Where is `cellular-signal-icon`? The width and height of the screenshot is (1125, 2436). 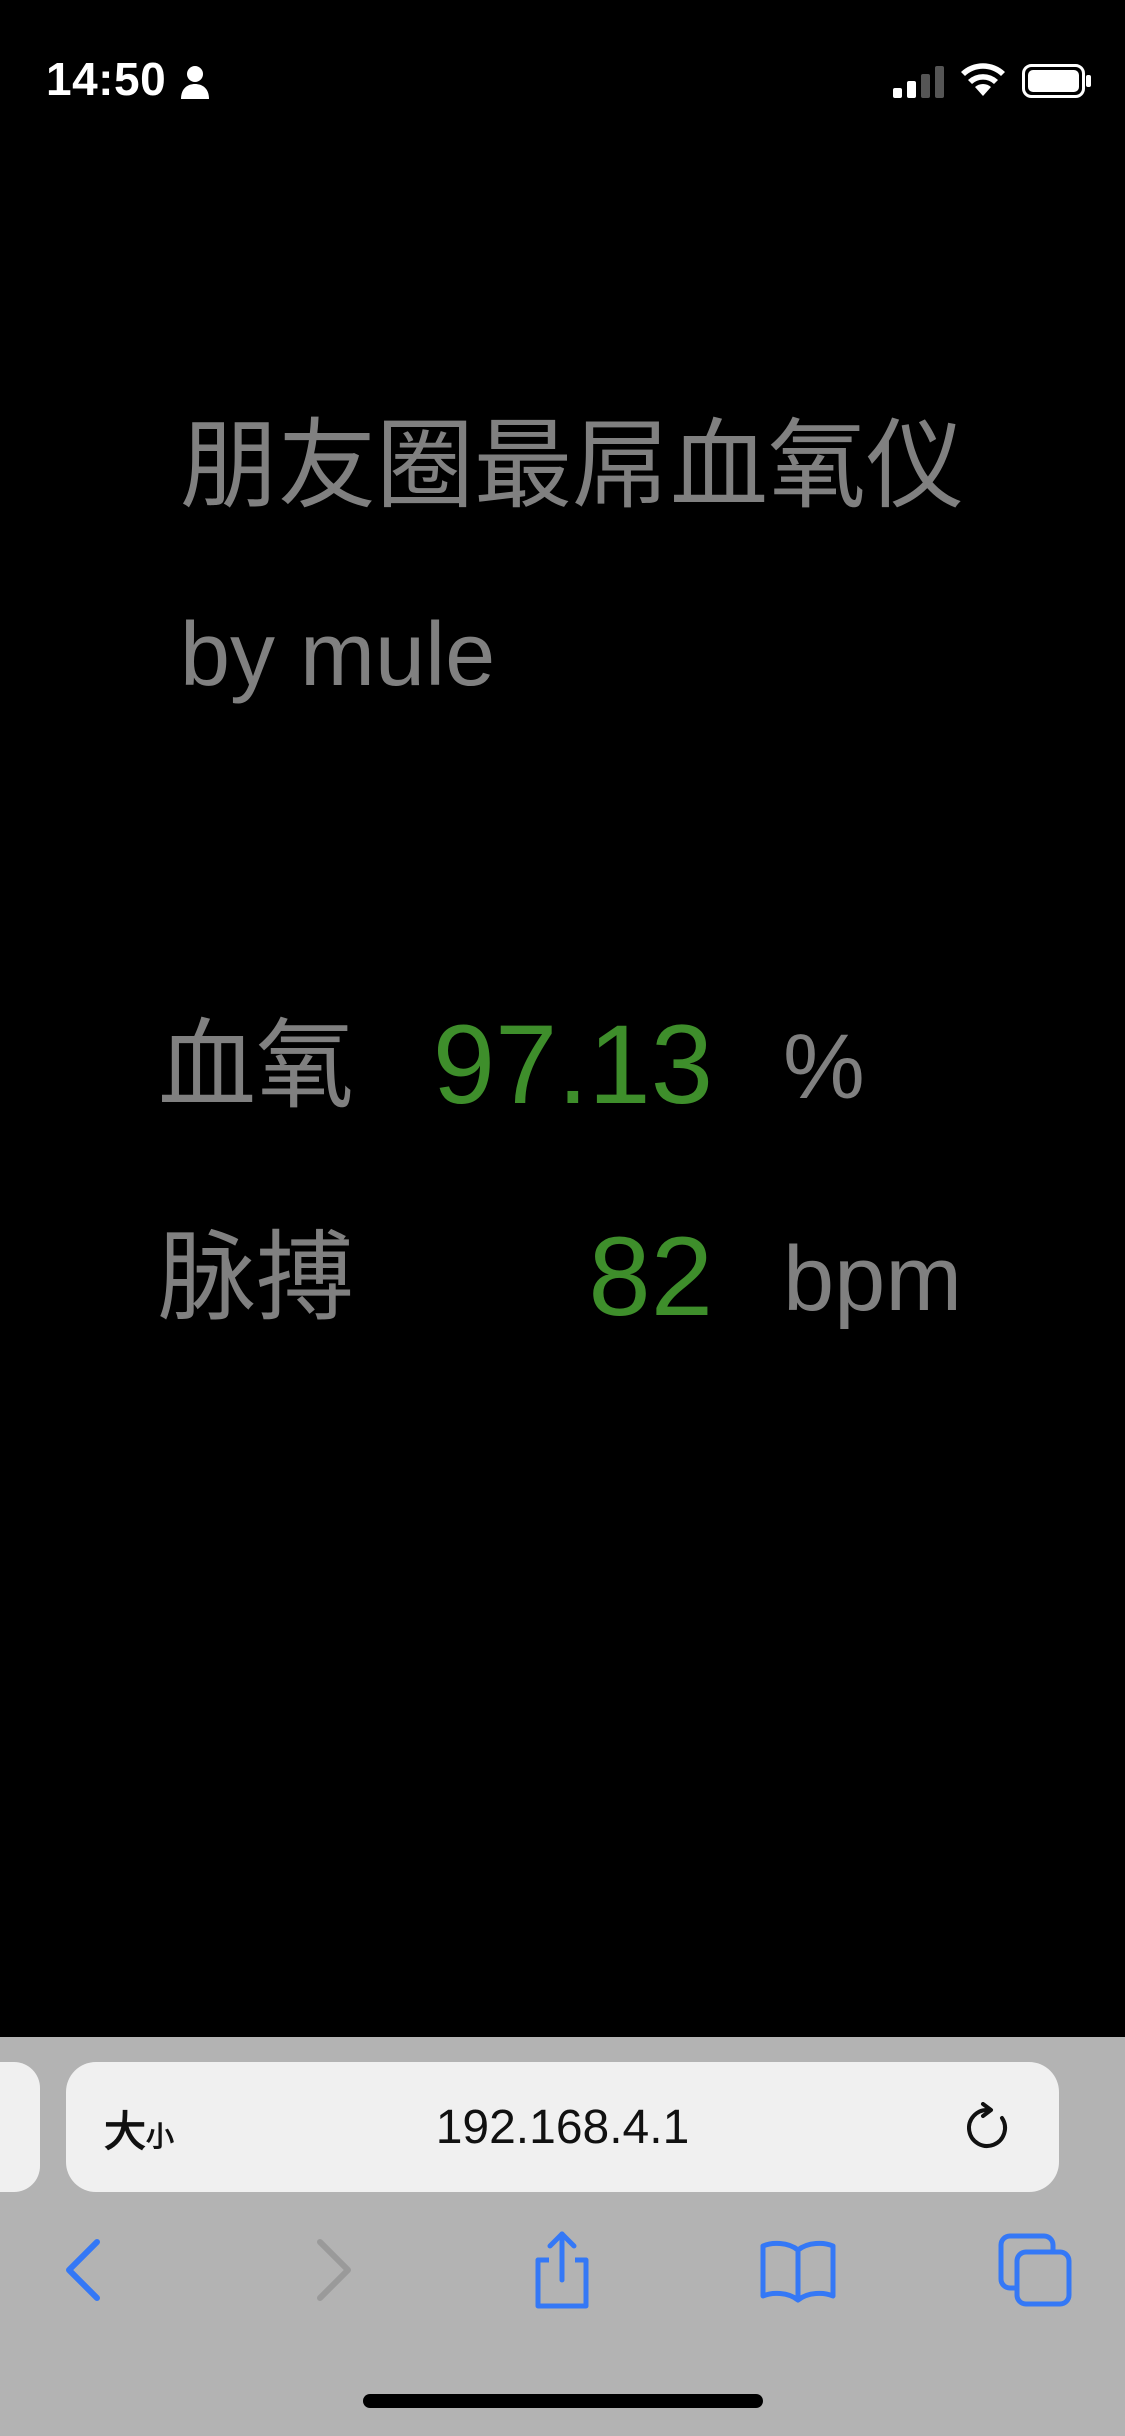
cellular-signal-icon is located at coordinates (918, 82).